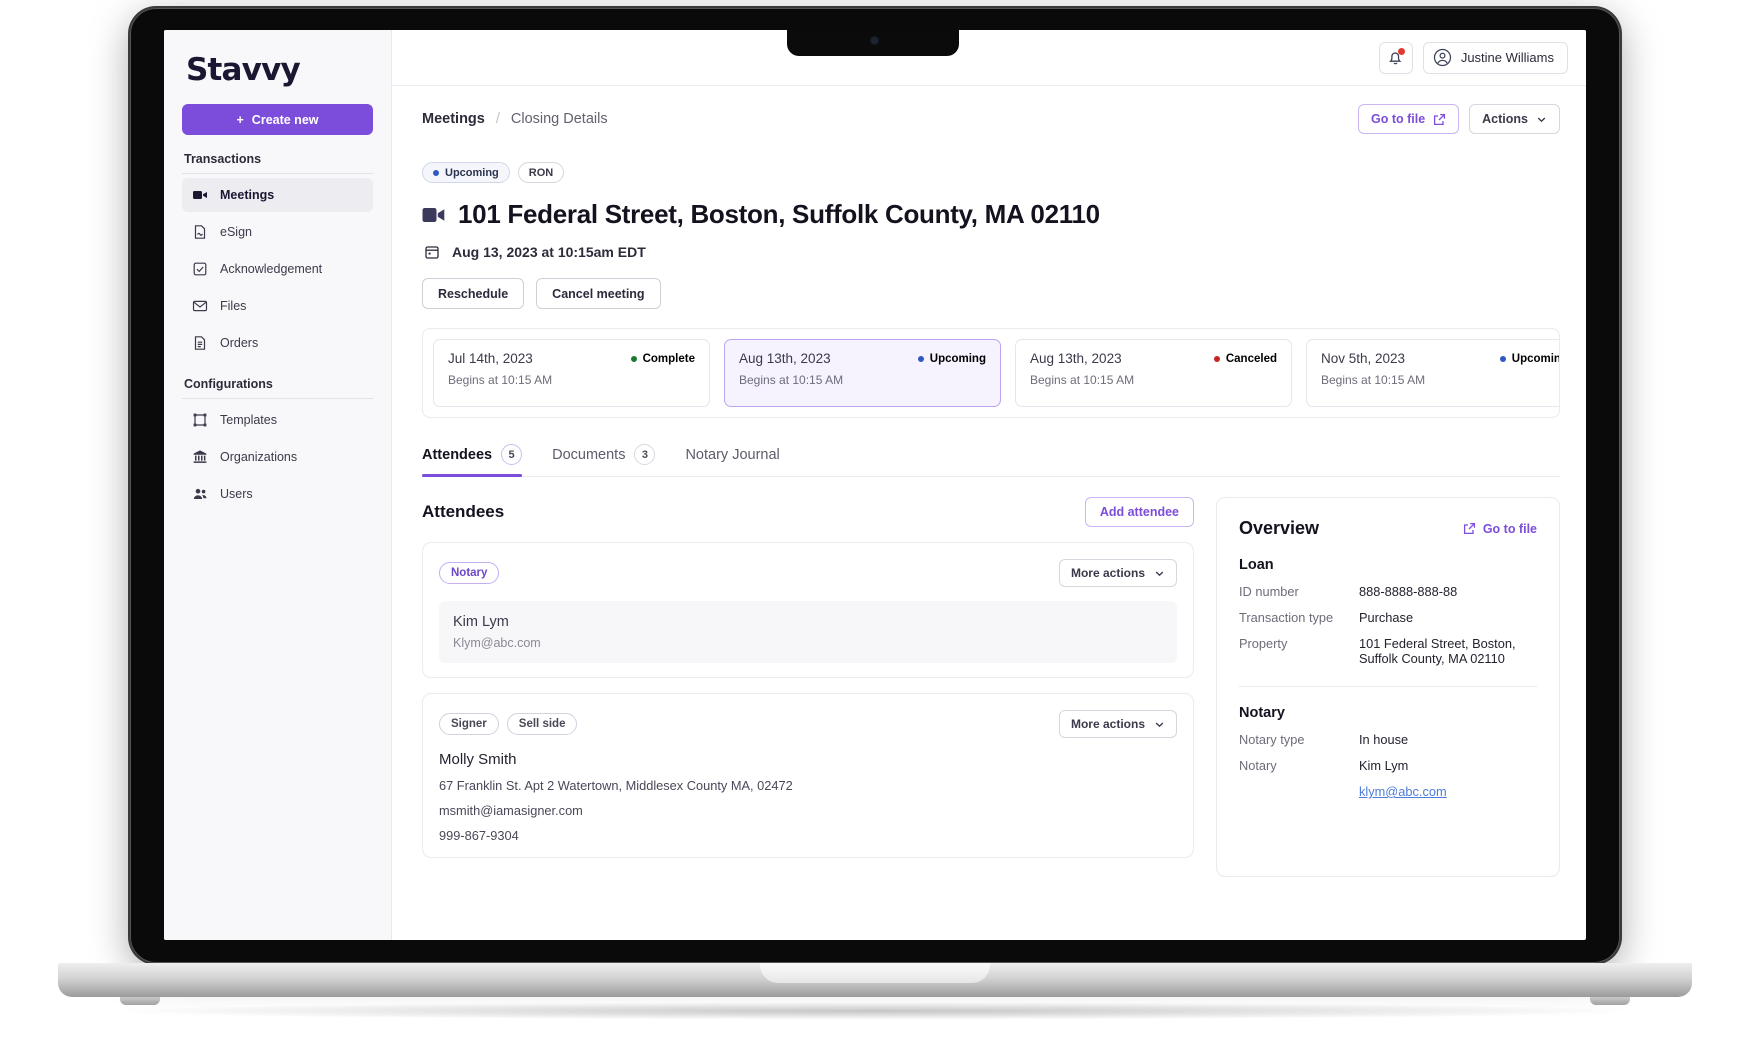  What do you see at coordinates (1384, 739) in the screenshot?
I see `overview-value: In house` at bounding box center [1384, 739].